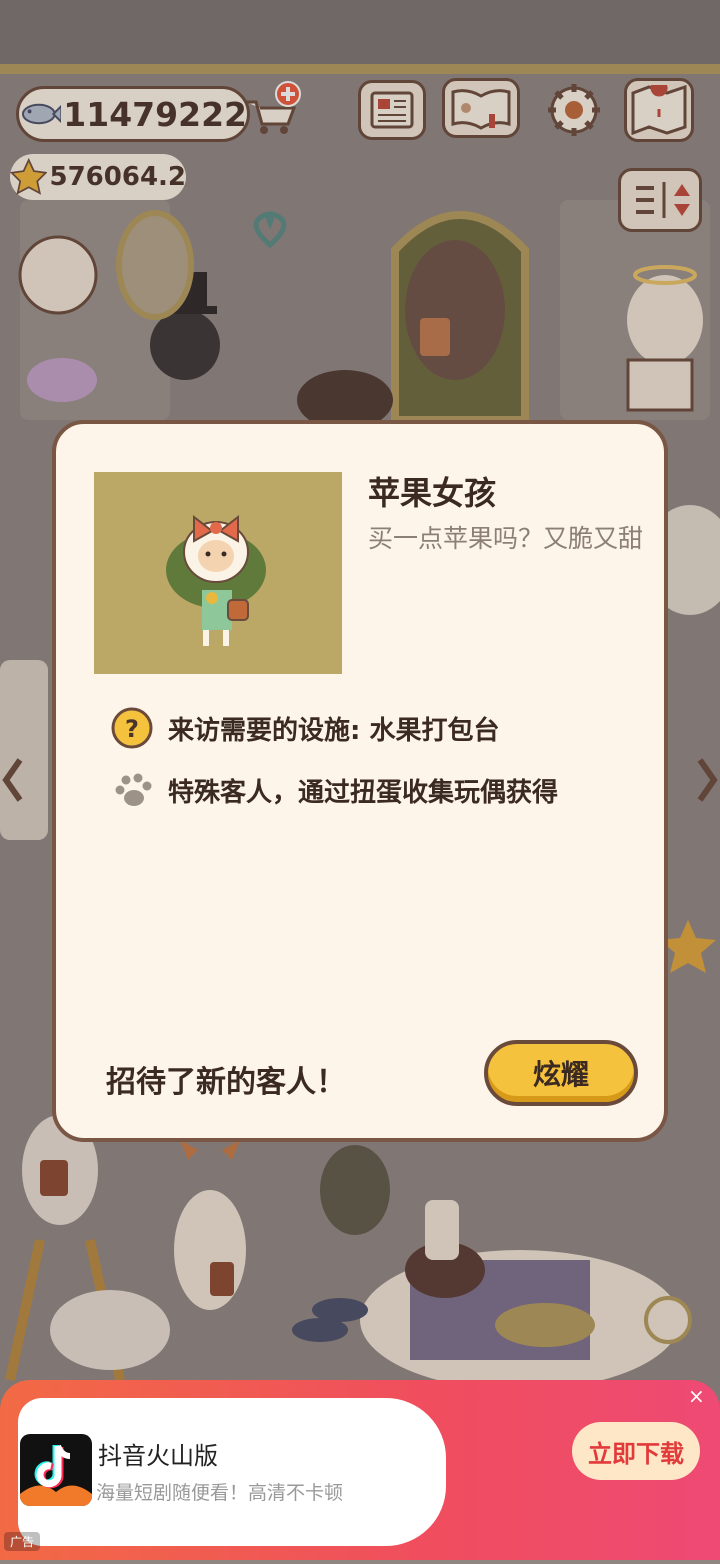  I want to click on ad-app-name: 抖音火山版, so click(158, 1456).